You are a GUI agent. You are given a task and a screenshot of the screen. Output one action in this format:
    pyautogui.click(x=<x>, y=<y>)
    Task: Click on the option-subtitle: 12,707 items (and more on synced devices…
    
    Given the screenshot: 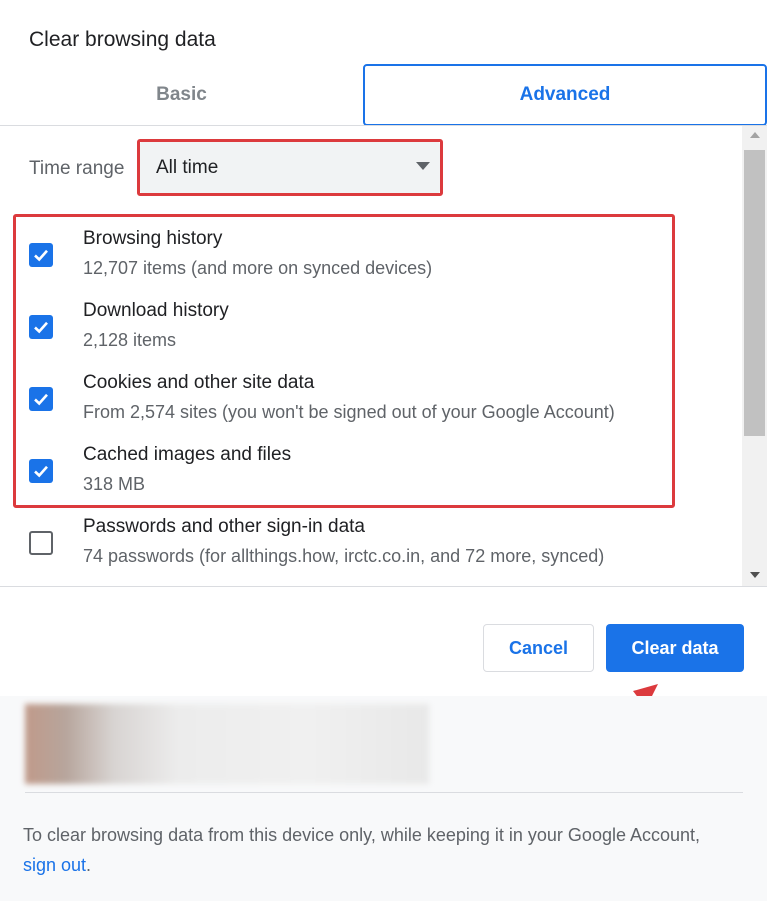 What is the action you would take?
    pyautogui.click(x=258, y=268)
    